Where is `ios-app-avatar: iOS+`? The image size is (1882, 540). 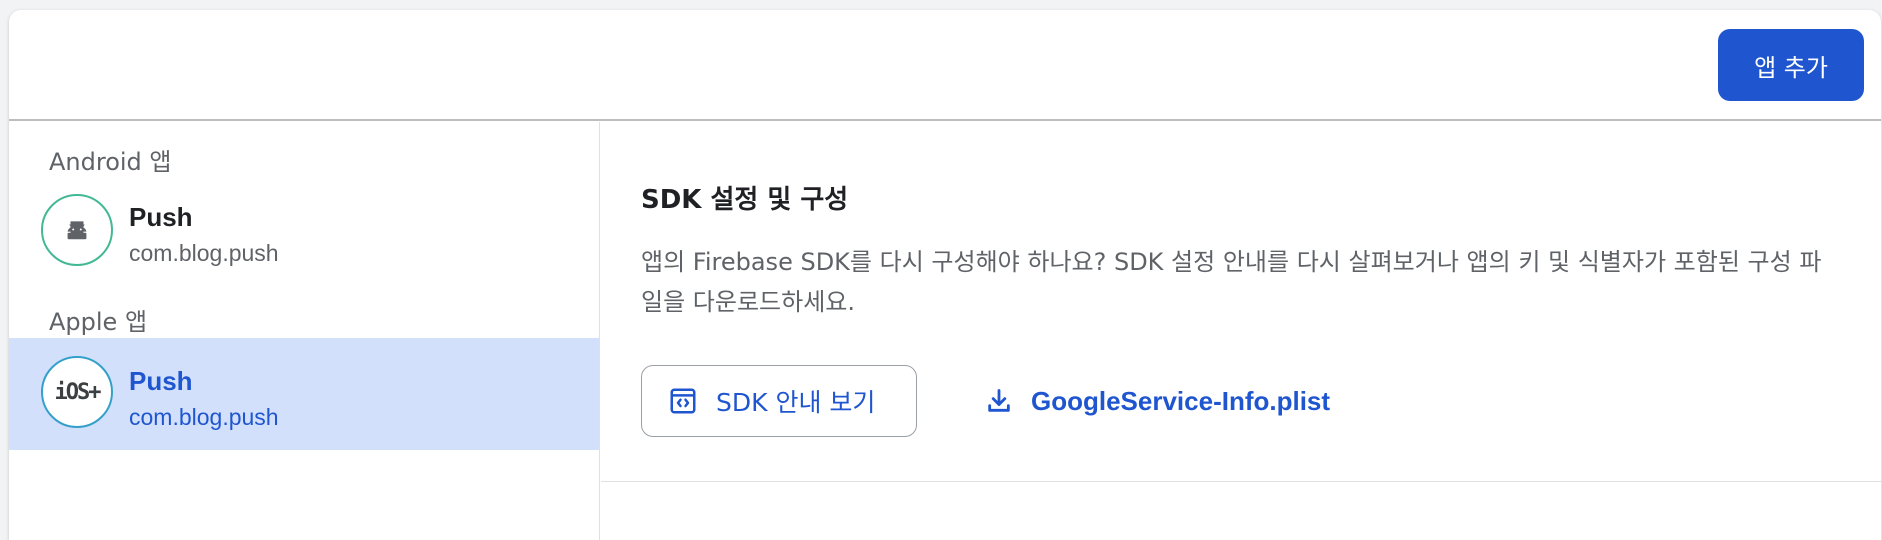 ios-app-avatar: iOS+ is located at coordinates (77, 392).